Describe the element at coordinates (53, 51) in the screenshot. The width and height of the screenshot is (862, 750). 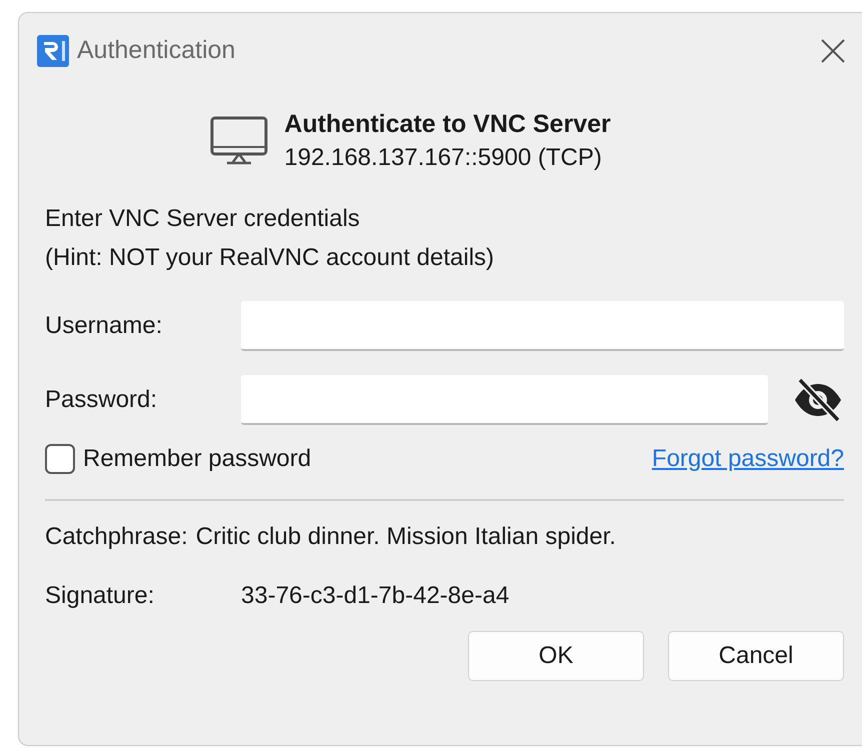
I see `app-logo-icon` at that location.